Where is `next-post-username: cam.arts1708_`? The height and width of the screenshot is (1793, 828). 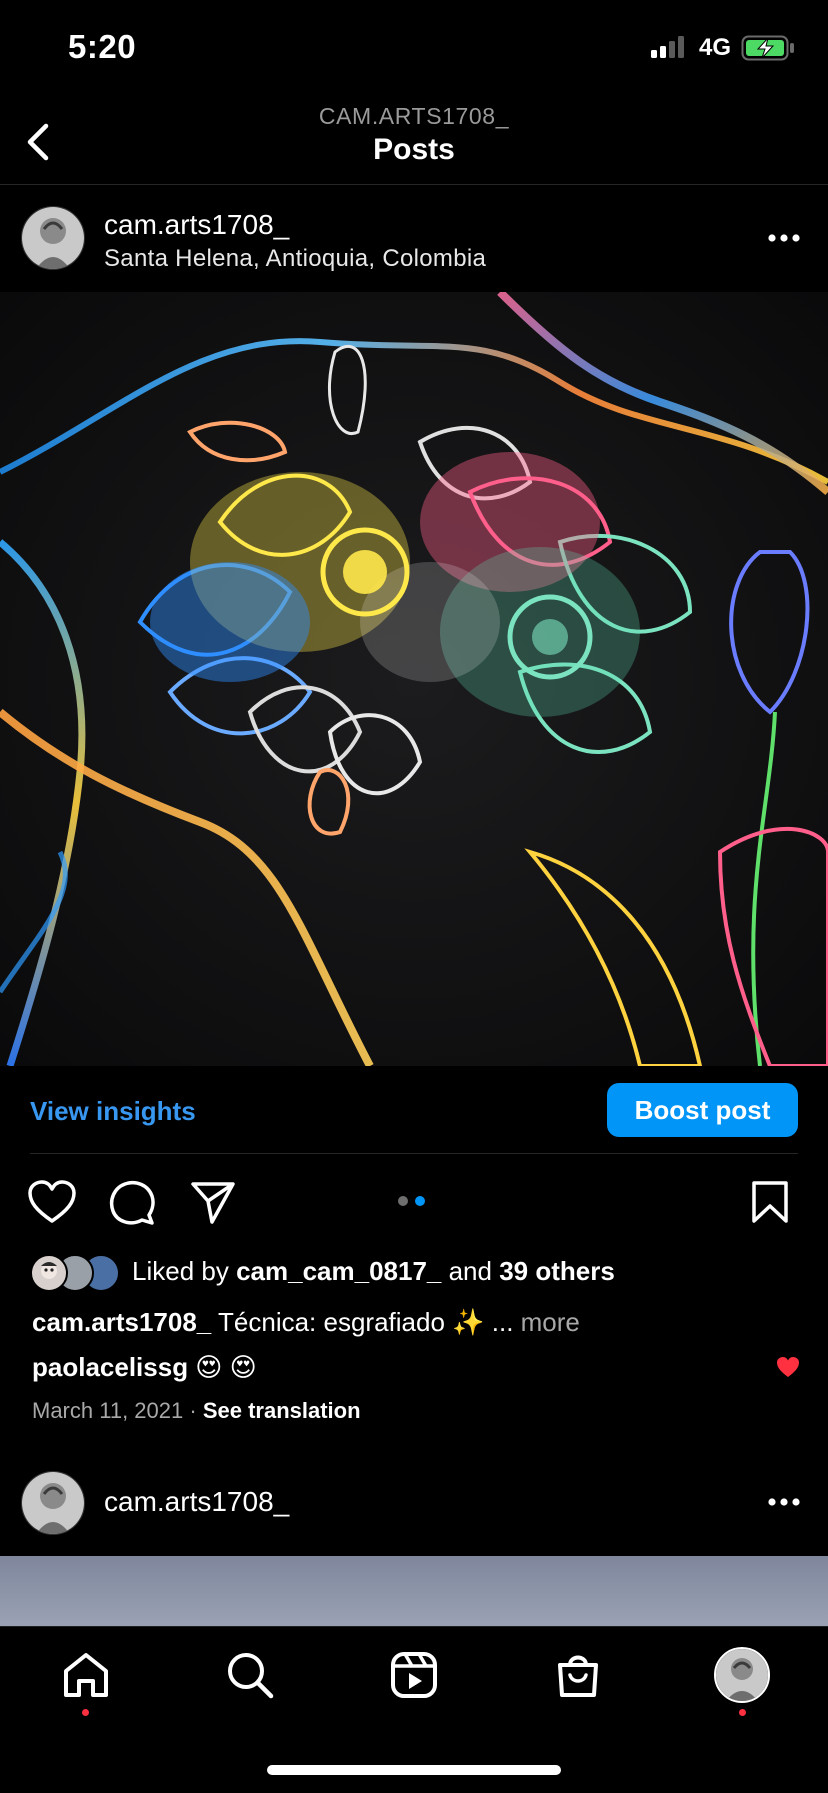
next-post-username: cam.arts1708_ is located at coordinates (196, 1502).